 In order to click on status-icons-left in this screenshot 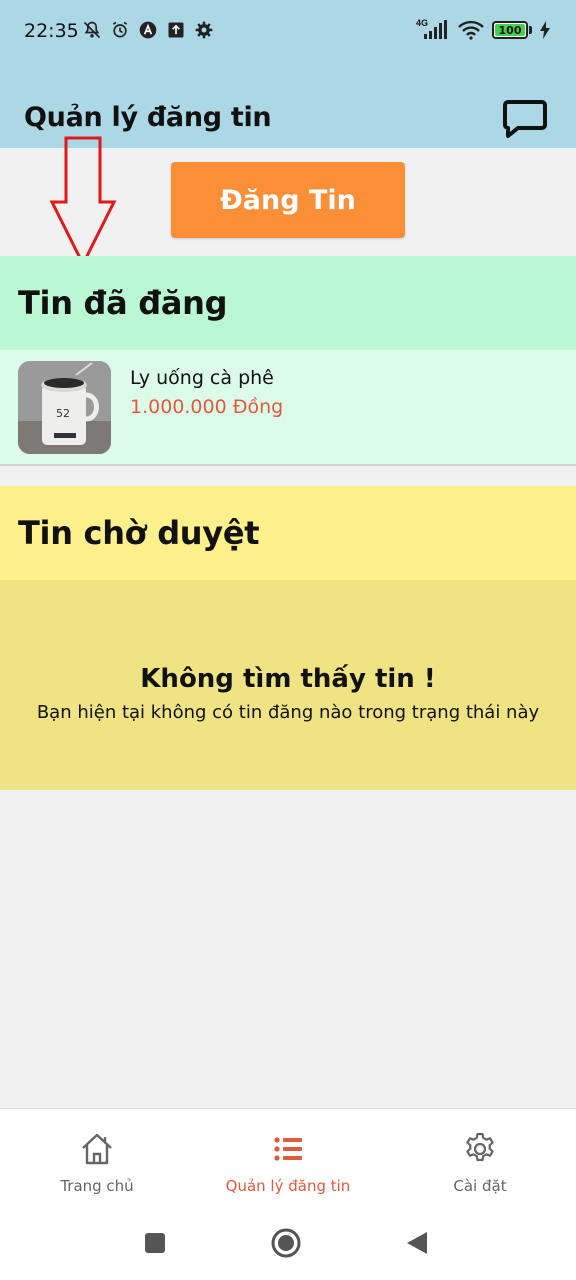, I will do `click(148, 30)`.